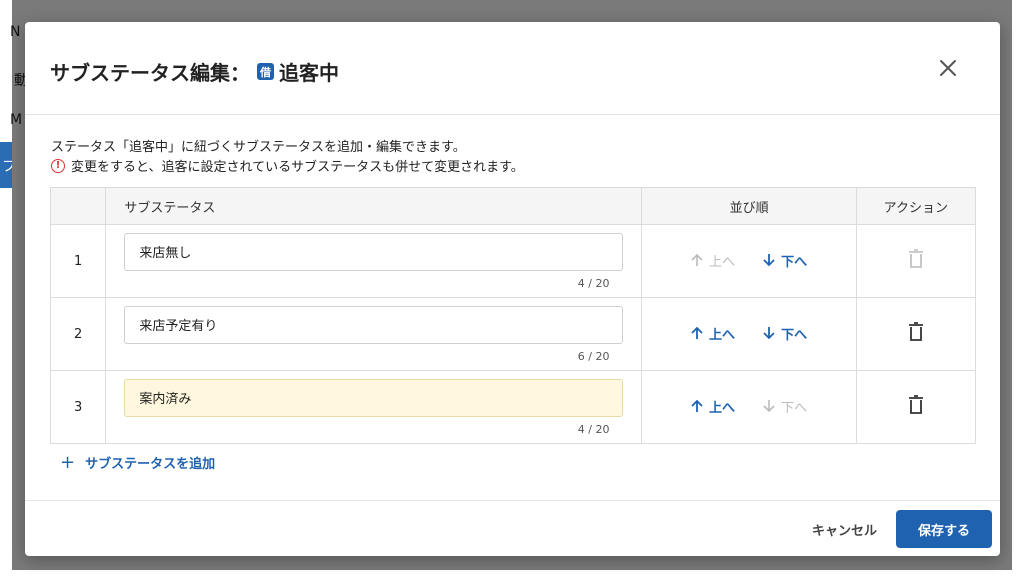  What do you see at coordinates (8, 165) in the screenshot?
I see `background-nav-item: フ` at bounding box center [8, 165].